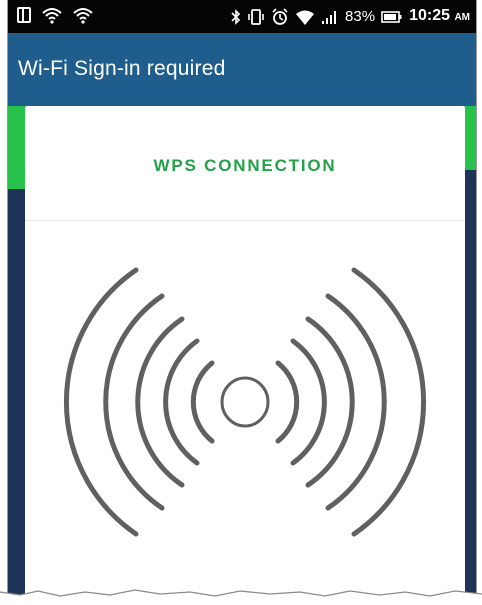  Describe the element at coordinates (236, 17) in the screenshot. I see `bluetooth-icon` at that location.